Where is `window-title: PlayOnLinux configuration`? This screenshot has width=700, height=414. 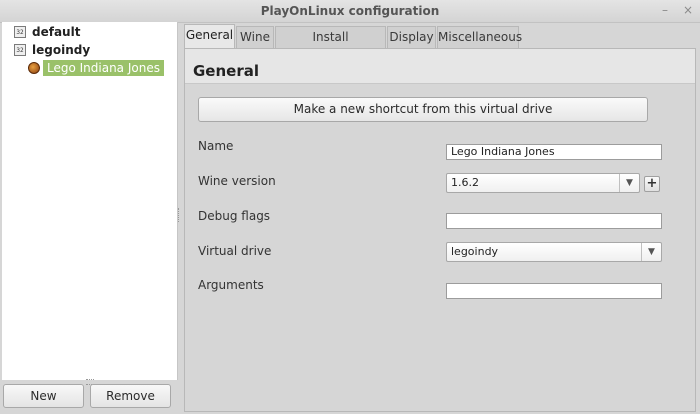
window-title: PlayOnLinux configuration is located at coordinates (350, 11).